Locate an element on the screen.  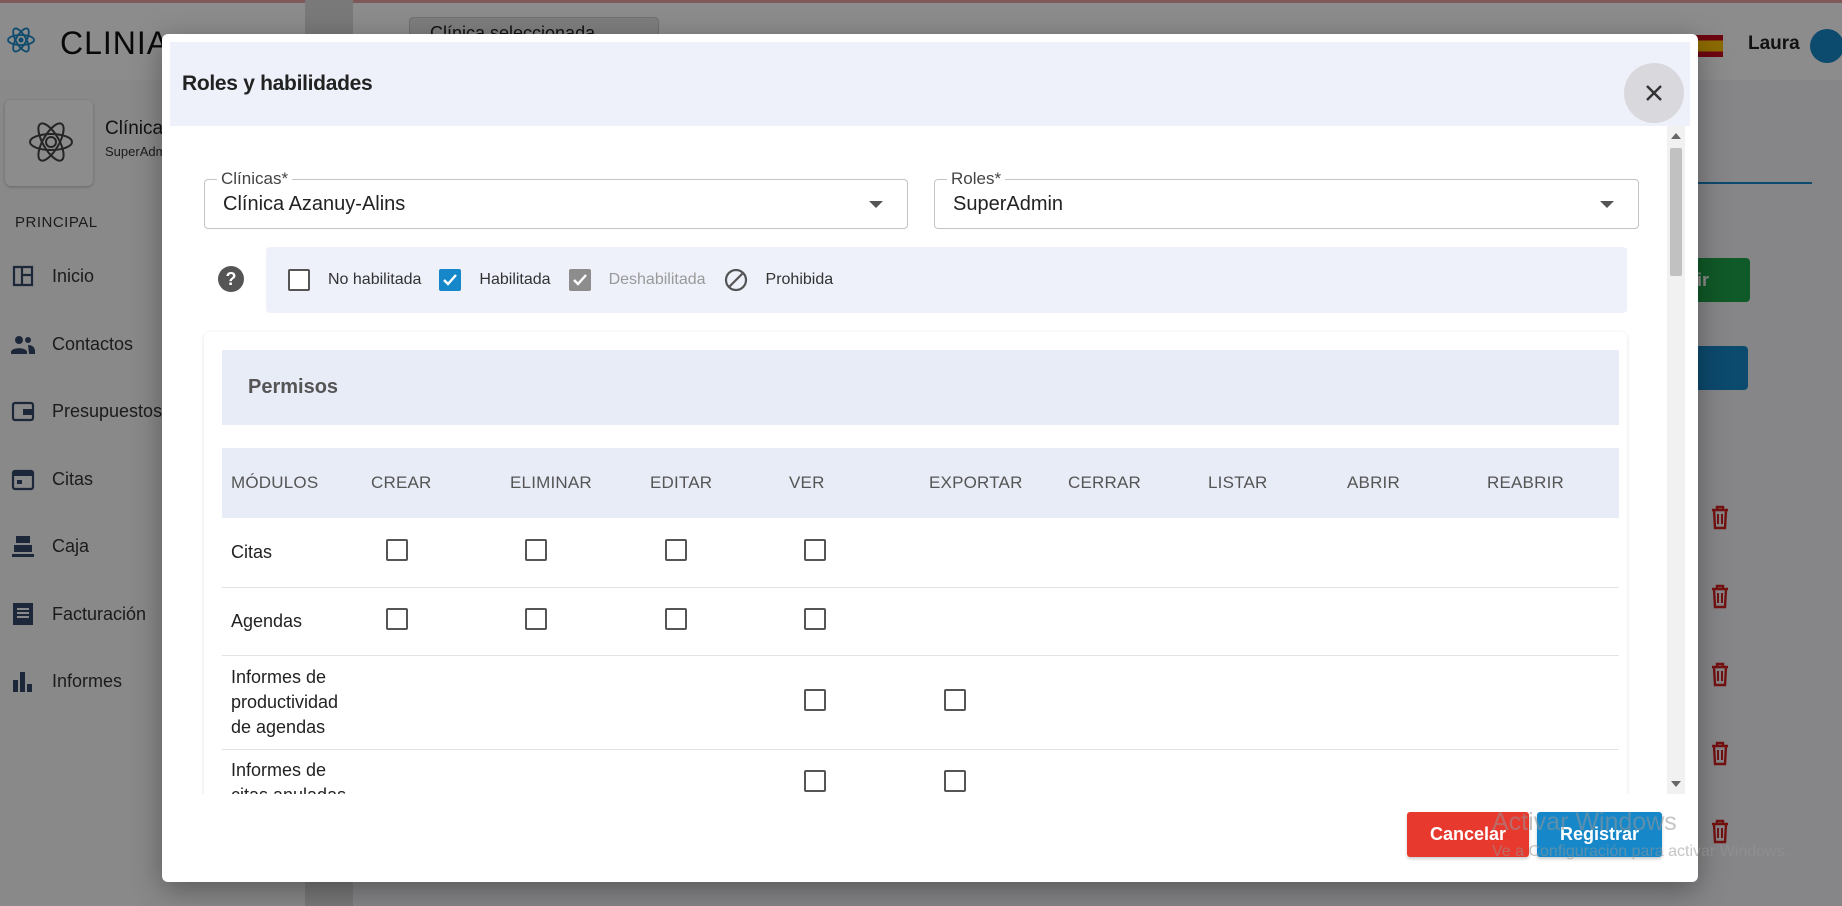
roles-label: Roles* is located at coordinates (976, 179).